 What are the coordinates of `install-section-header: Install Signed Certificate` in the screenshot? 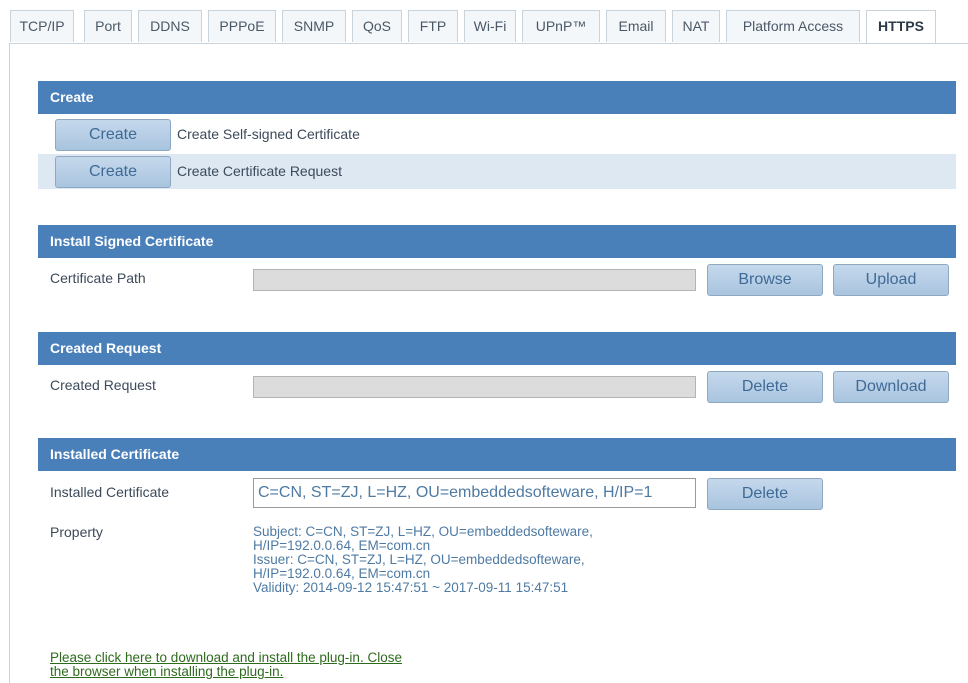 It's located at (497, 241).